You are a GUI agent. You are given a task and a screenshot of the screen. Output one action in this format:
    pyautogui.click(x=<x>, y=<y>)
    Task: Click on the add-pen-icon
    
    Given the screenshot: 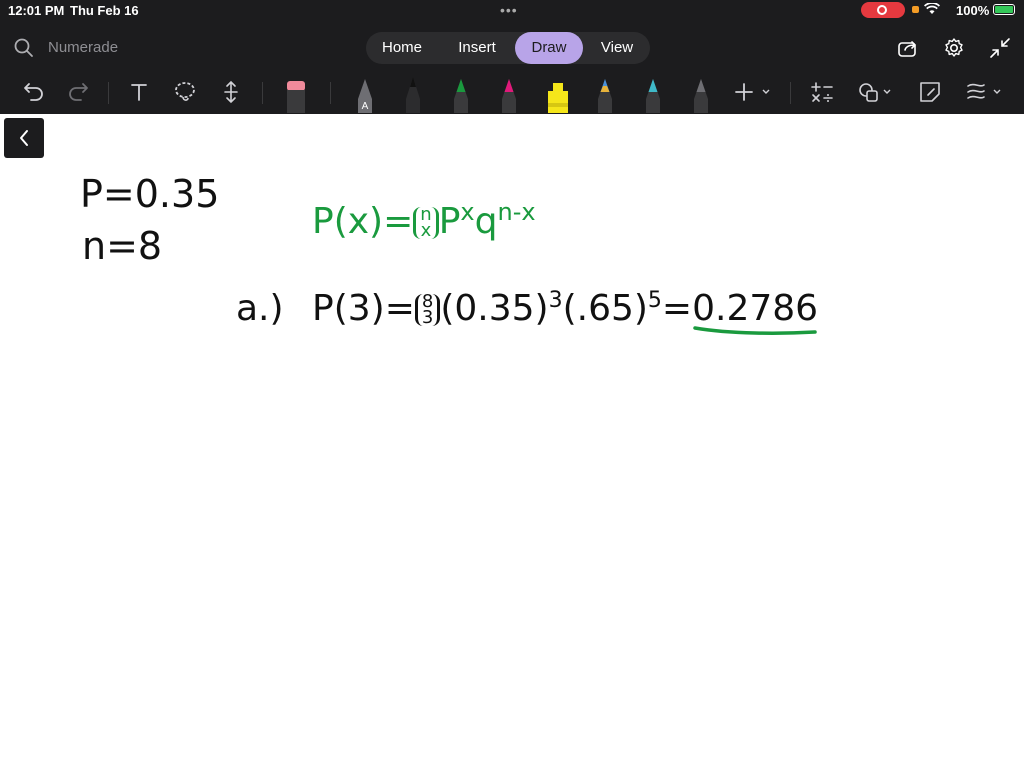 What is the action you would take?
    pyautogui.click(x=753, y=92)
    